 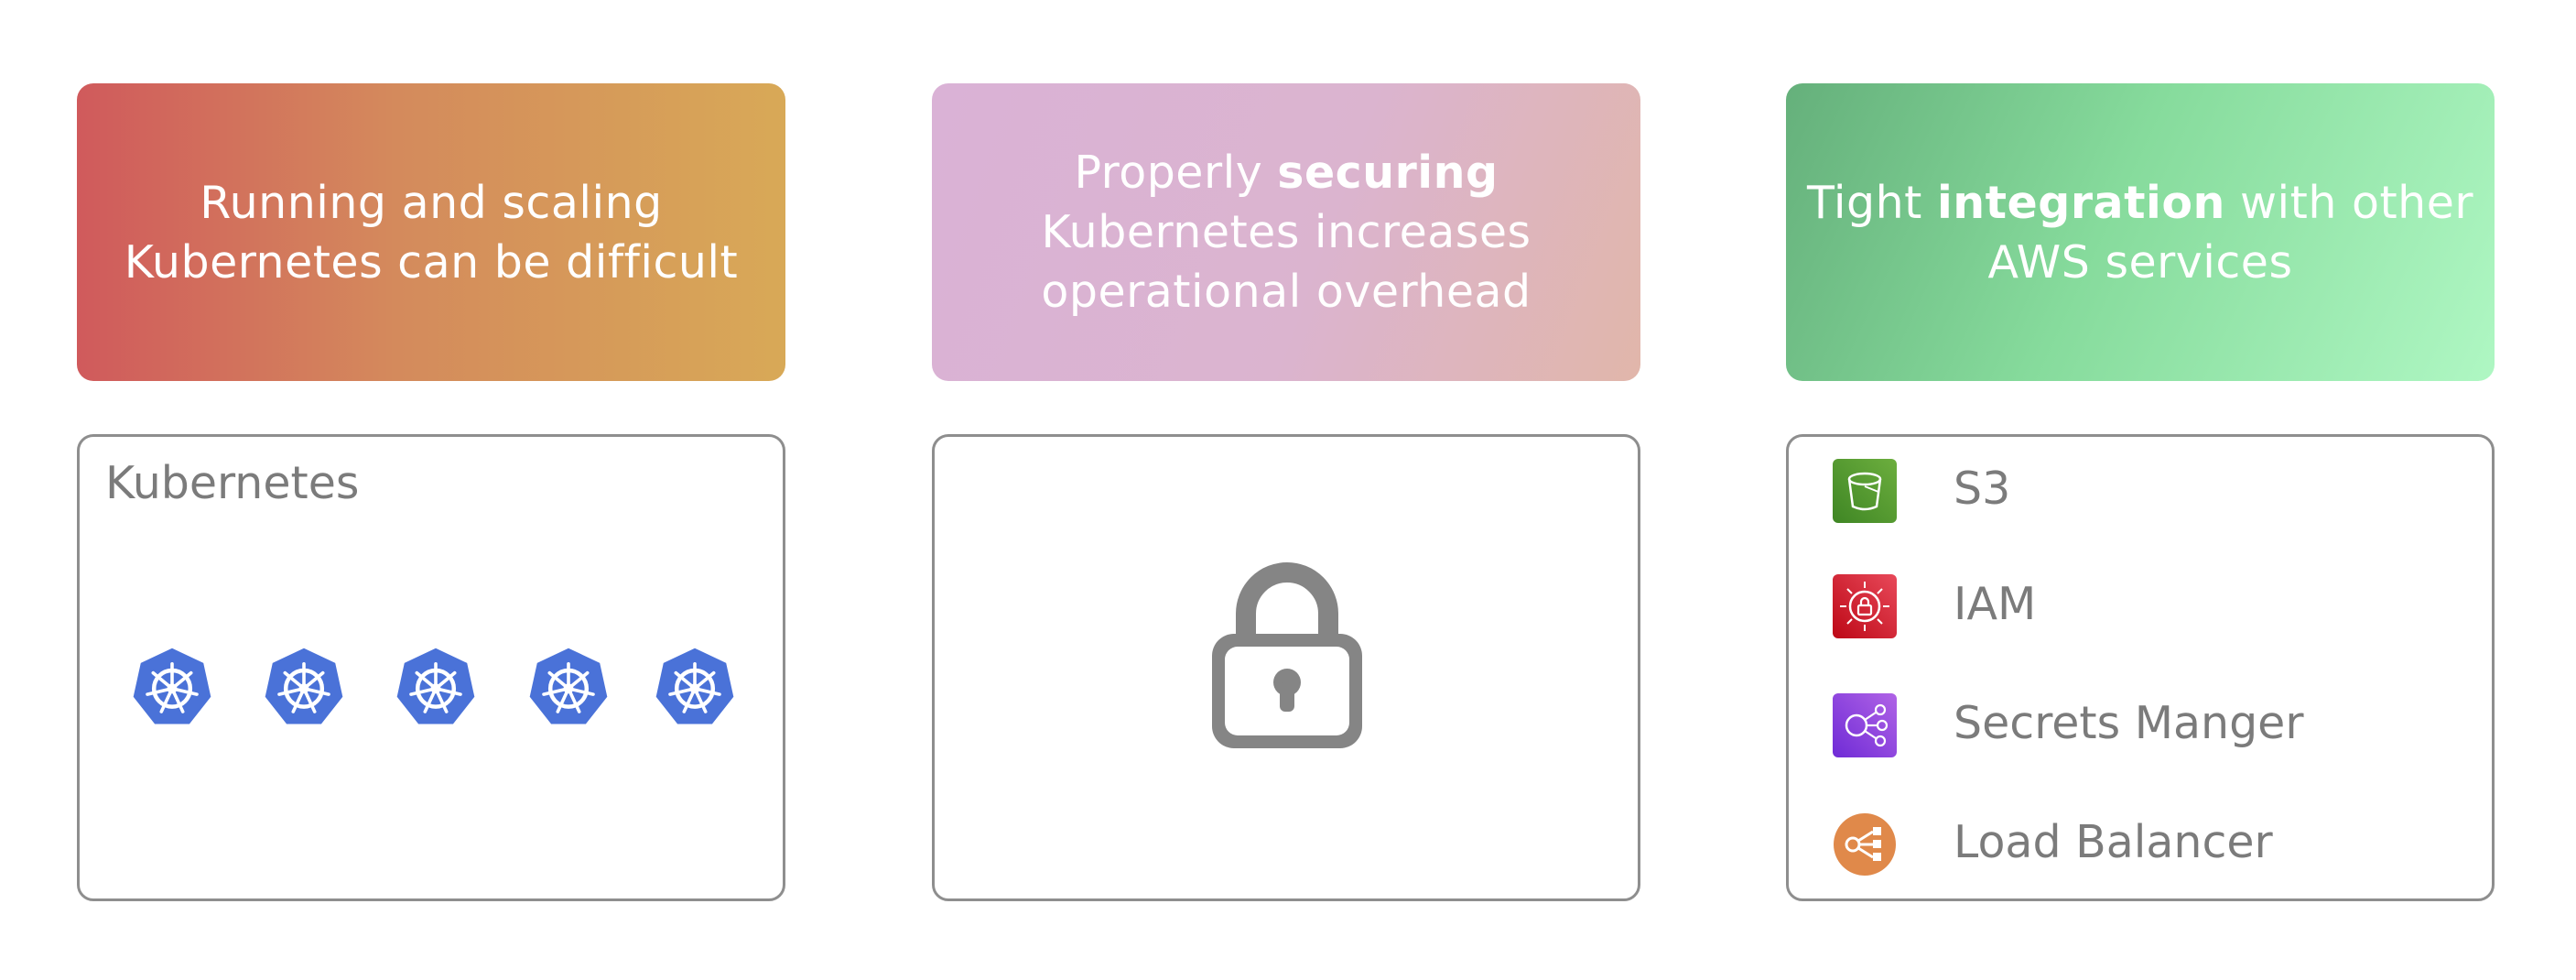 What do you see at coordinates (1865, 491) in the screenshot?
I see `s3-bucket-icon` at bounding box center [1865, 491].